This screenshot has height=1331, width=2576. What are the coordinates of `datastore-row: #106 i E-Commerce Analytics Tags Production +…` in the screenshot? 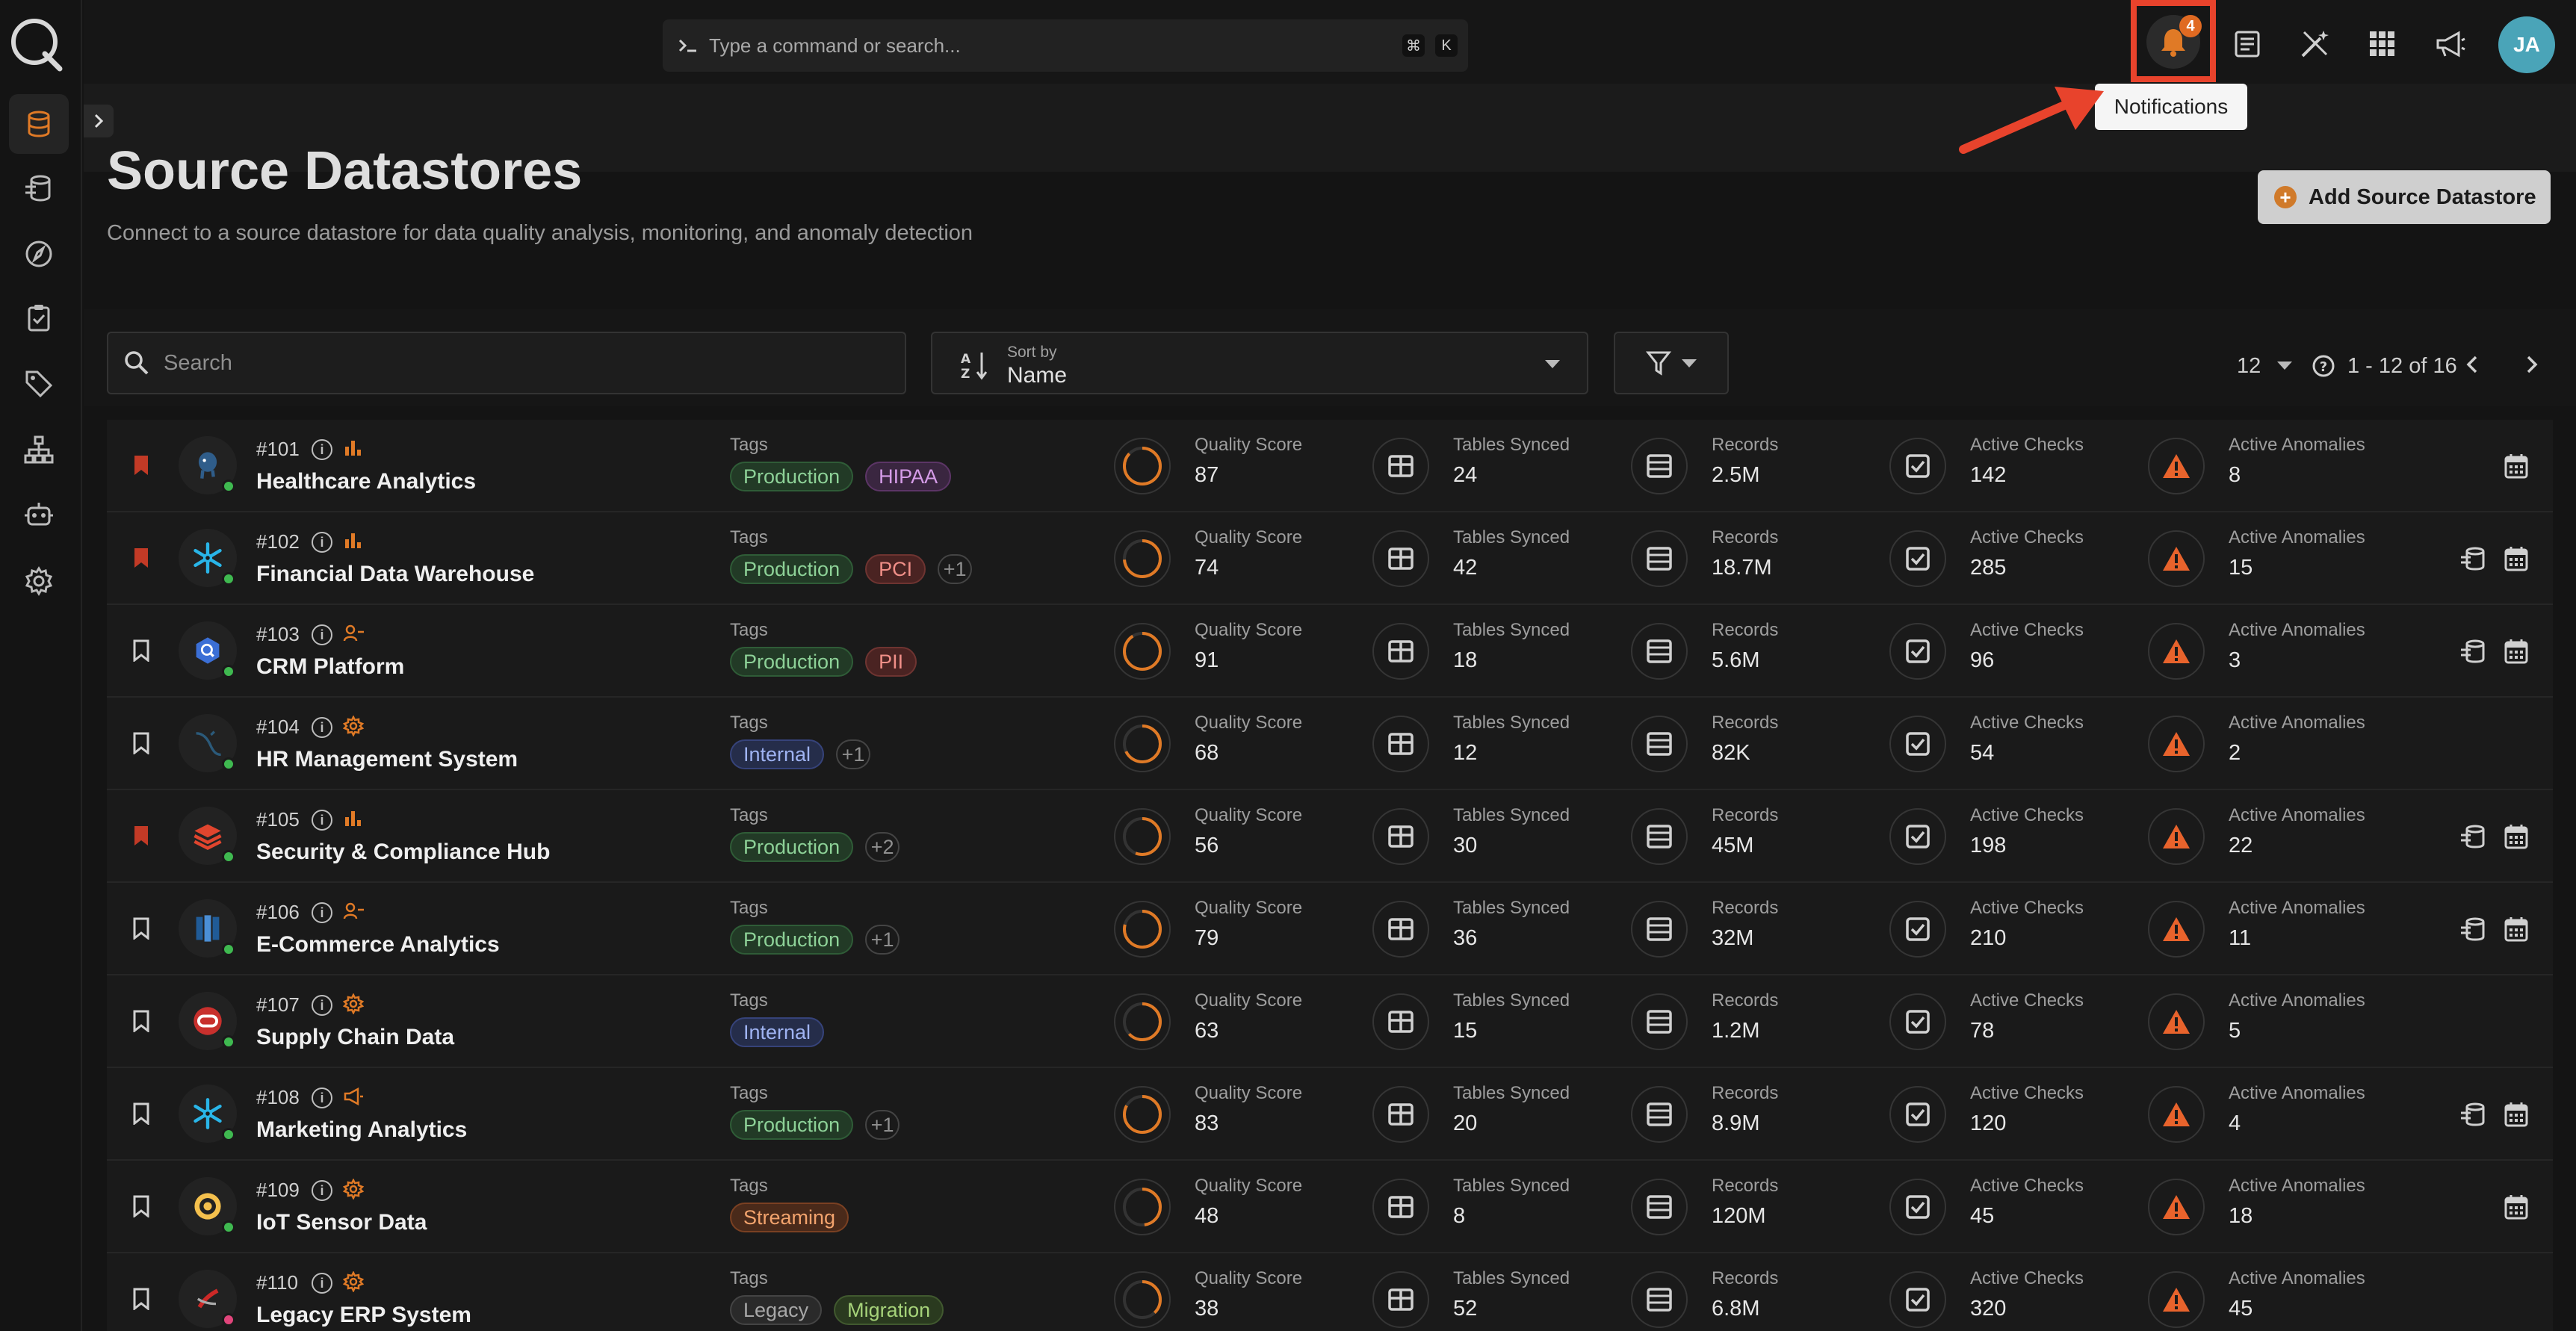 It's located at (1330, 929).